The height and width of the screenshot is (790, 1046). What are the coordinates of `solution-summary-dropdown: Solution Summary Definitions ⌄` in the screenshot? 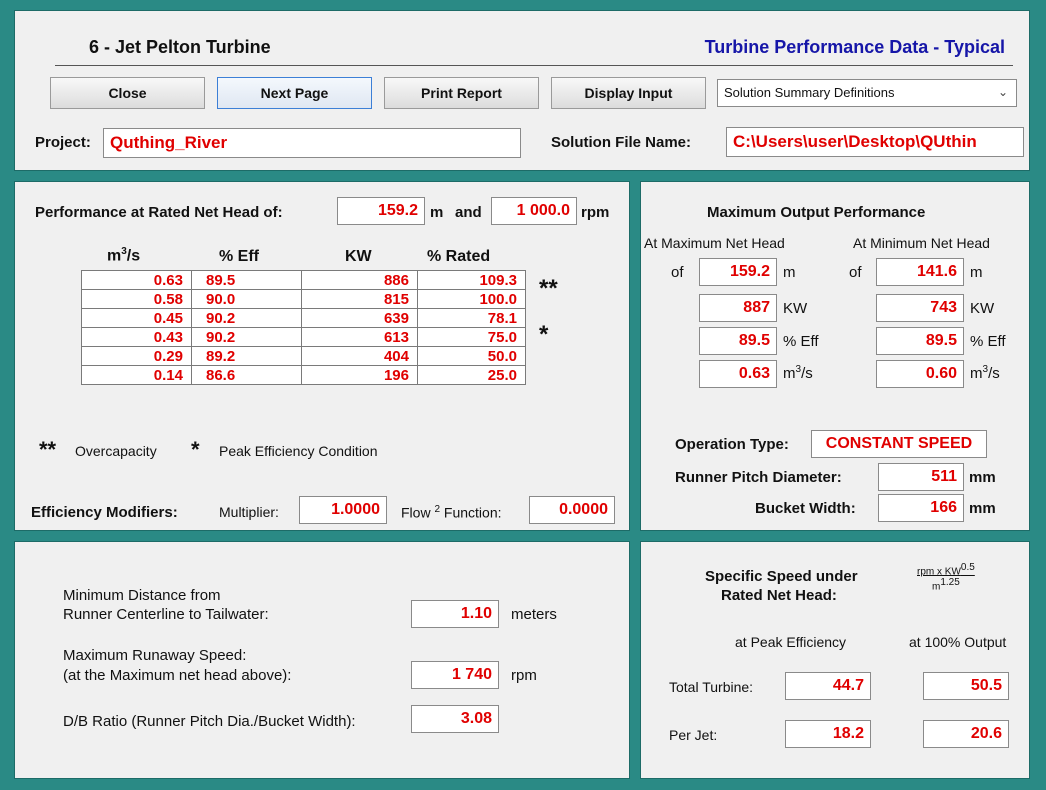 It's located at (867, 93).